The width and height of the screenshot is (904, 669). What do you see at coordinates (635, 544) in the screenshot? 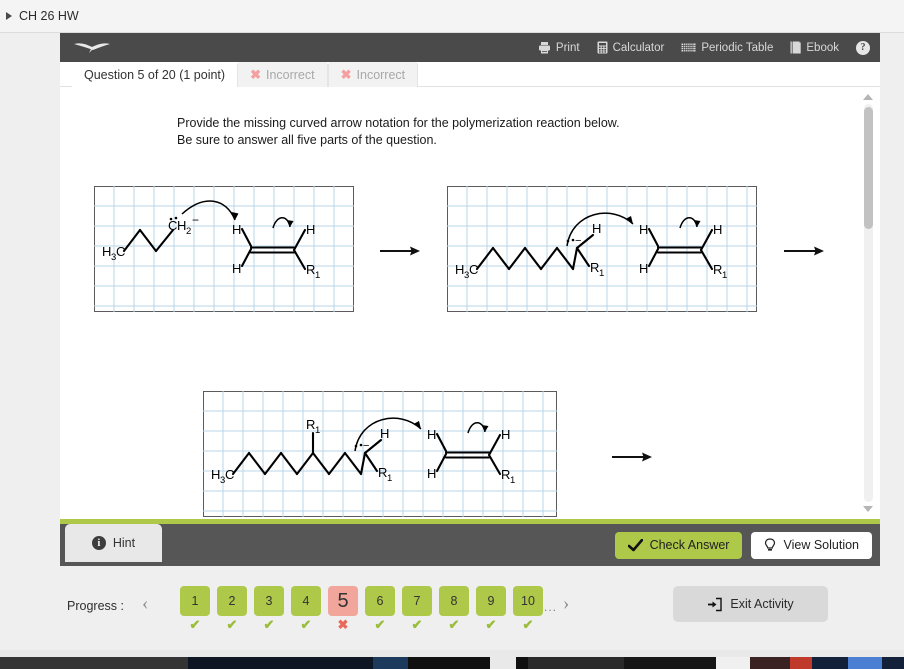
I see `checkmark-icon` at bounding box center [635, 544].